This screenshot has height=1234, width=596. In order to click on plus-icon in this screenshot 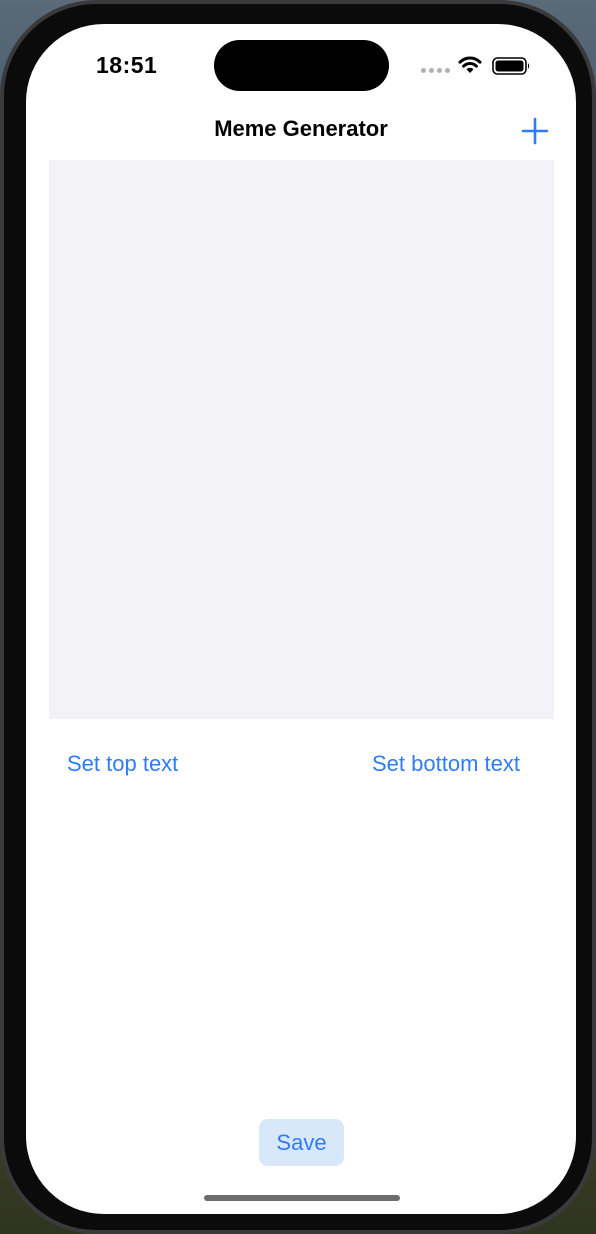, I will do `click(535, 131)`.